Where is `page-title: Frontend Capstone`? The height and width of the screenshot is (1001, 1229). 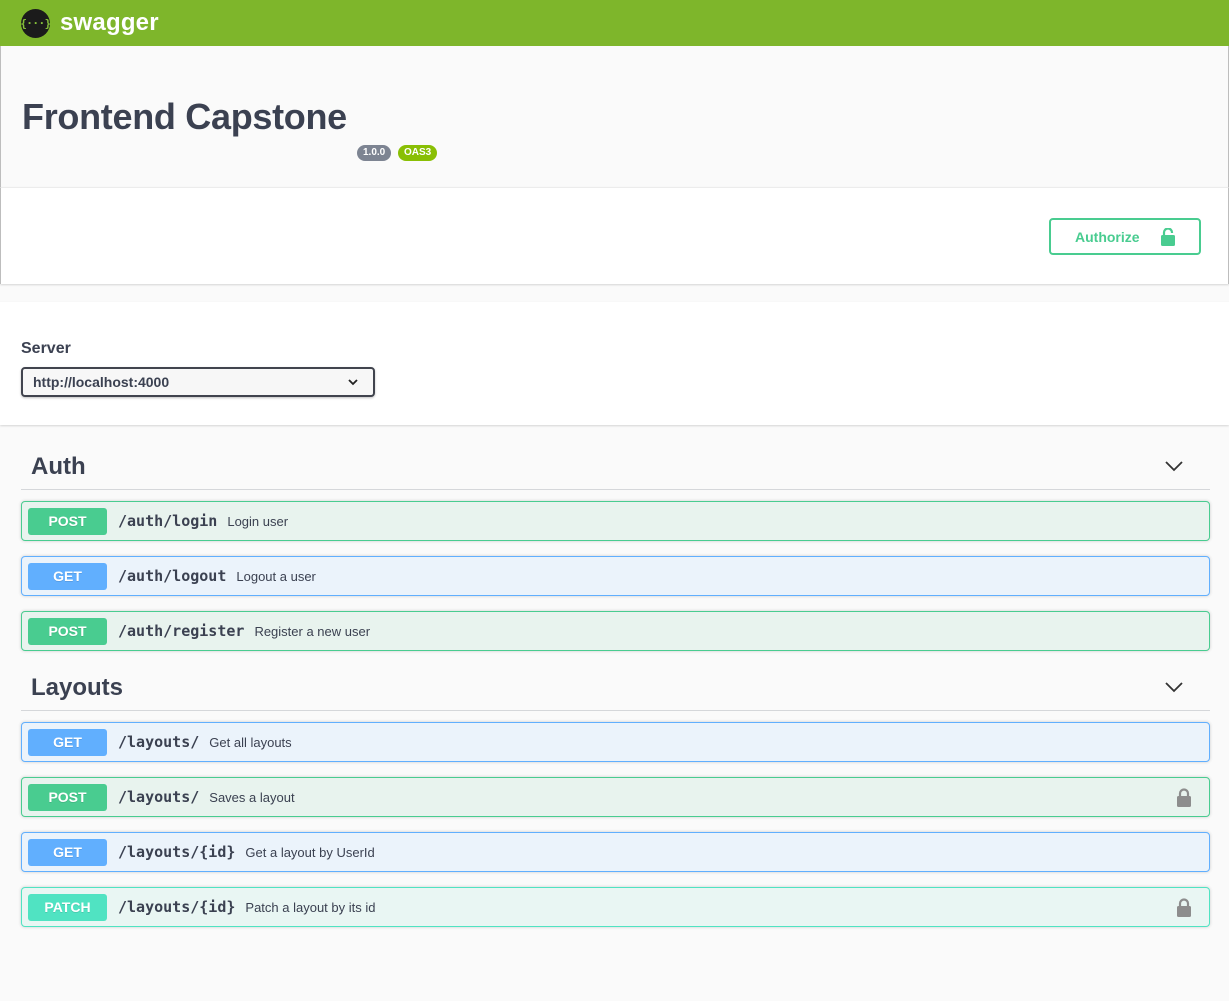
page-title: Frontend Capstone is located at coordinates (184, 116).